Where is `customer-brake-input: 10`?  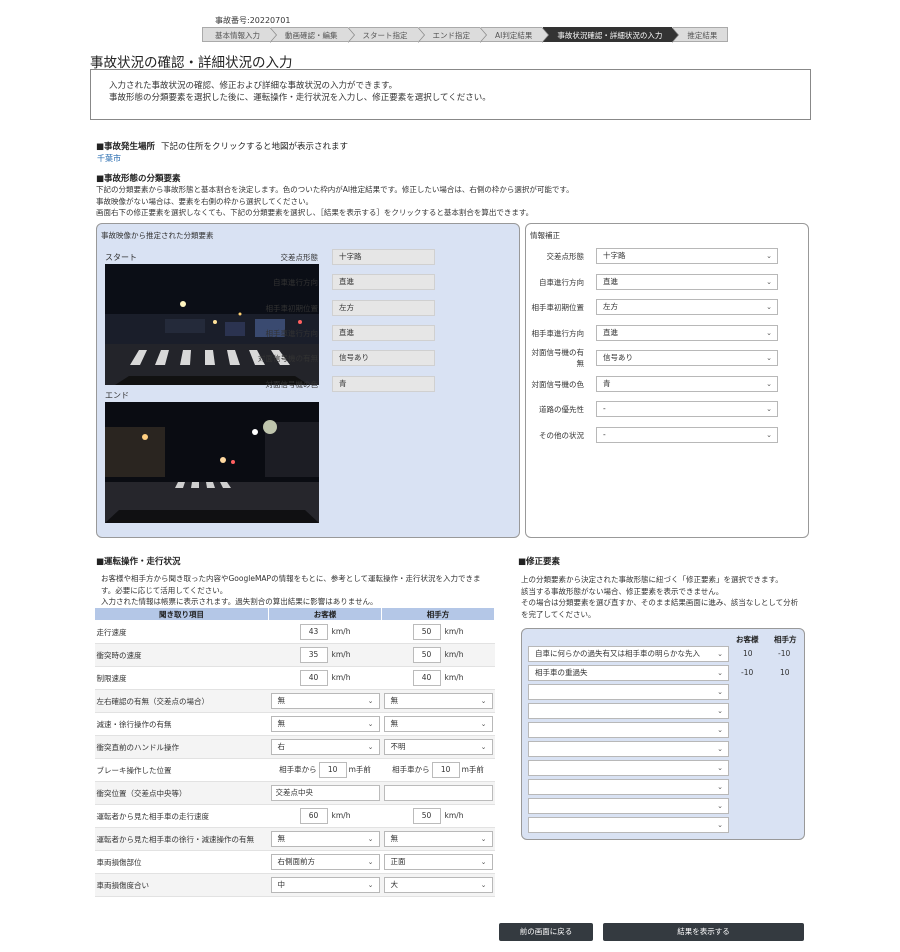
customer-brake-input: 10 is located at coordinates (332, 770).